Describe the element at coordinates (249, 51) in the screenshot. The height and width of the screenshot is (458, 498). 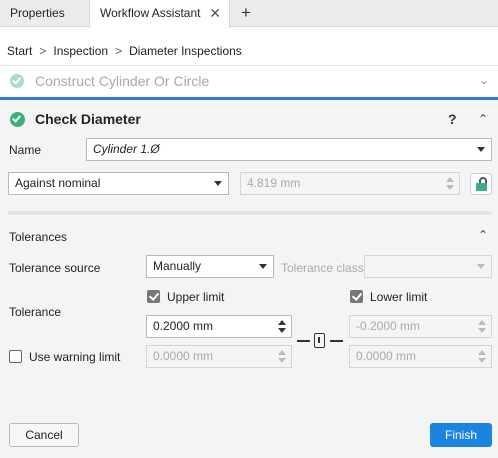
I see `breadcrumb: Start > Inspection > Diameter Inspections` at that location.